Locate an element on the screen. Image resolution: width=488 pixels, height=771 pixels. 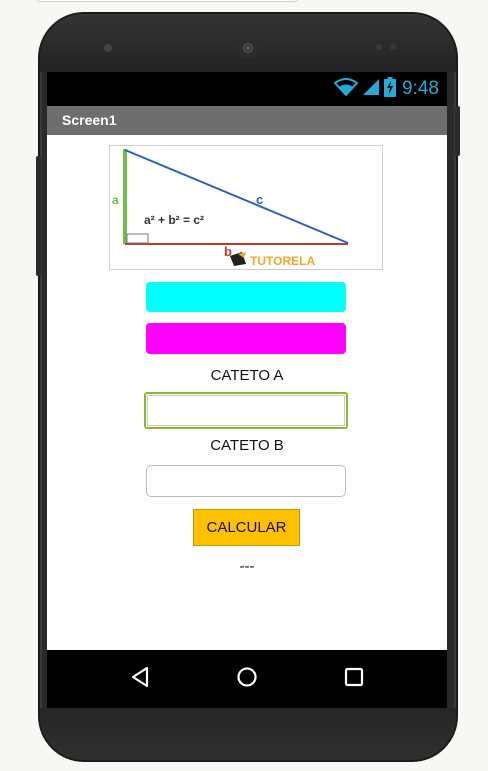
status-time: 9:48 is located at coordinates (420, 88).